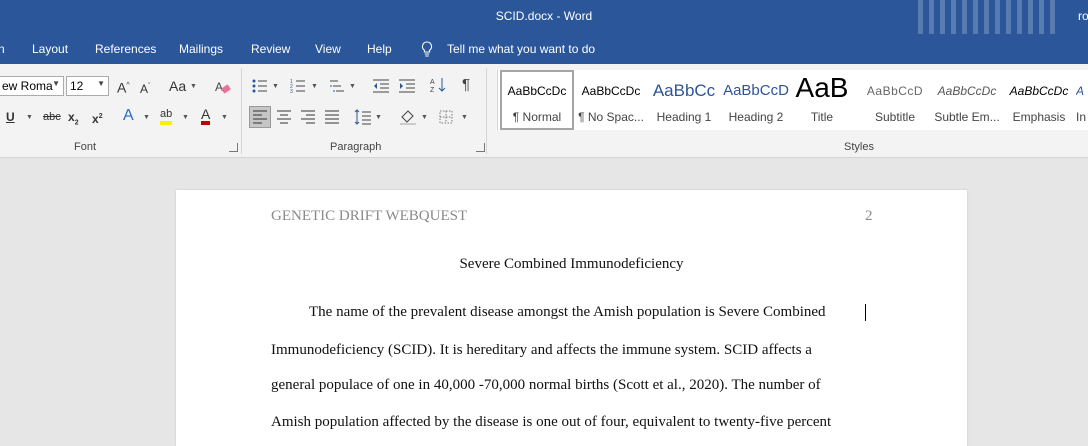 This screenshot has height=446, width=1088. What do you see at coordinates (427, 49) in the screenshot?
I see `lightbulb-icon` at bounding box center [427, 49].